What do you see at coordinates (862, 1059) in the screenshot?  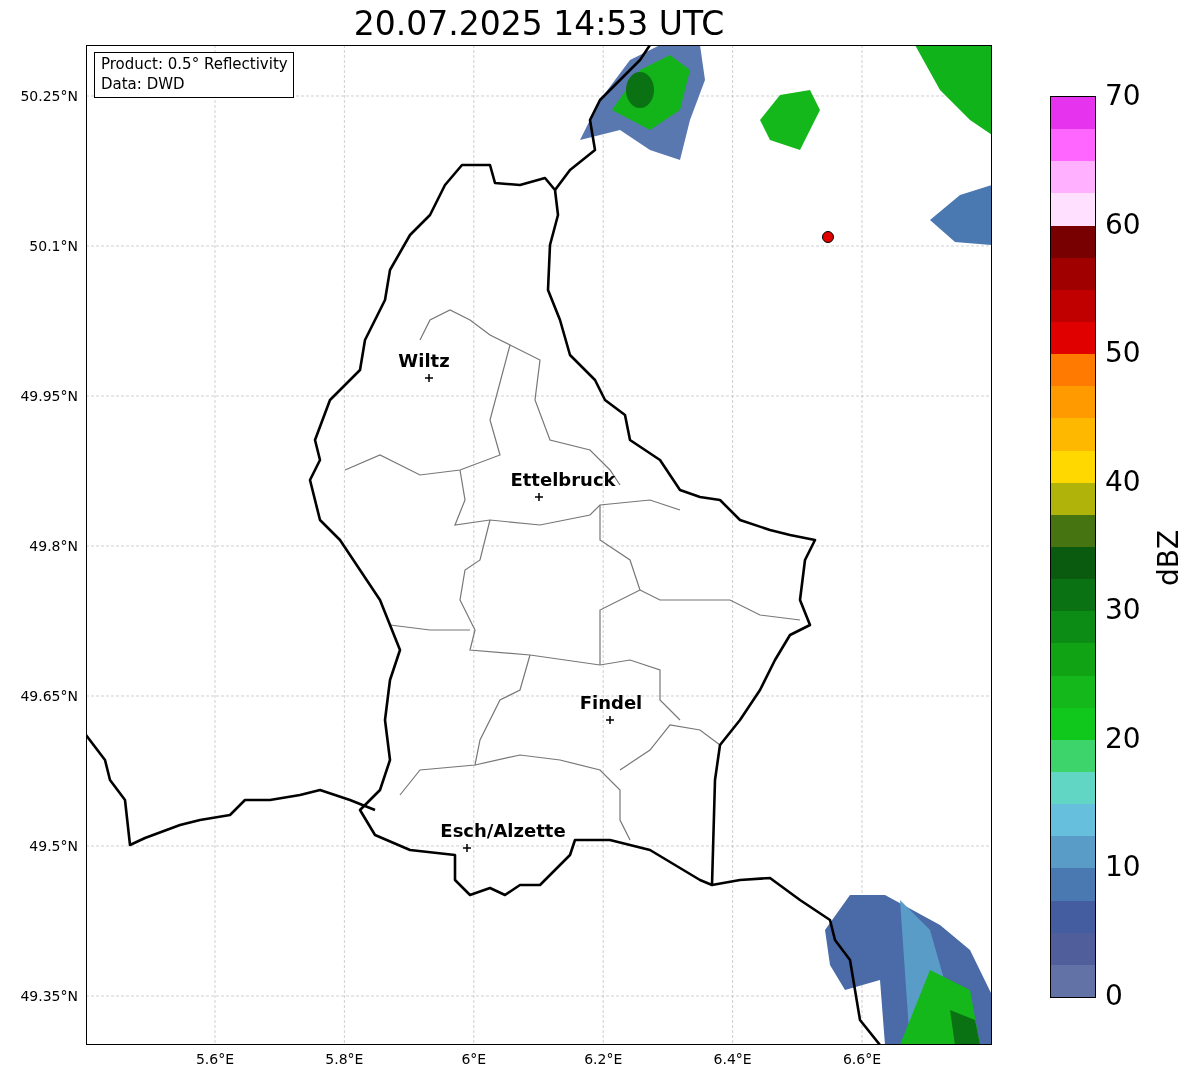 I see `longitude-label: 6.6°E` at bounding box center [862, 1059].